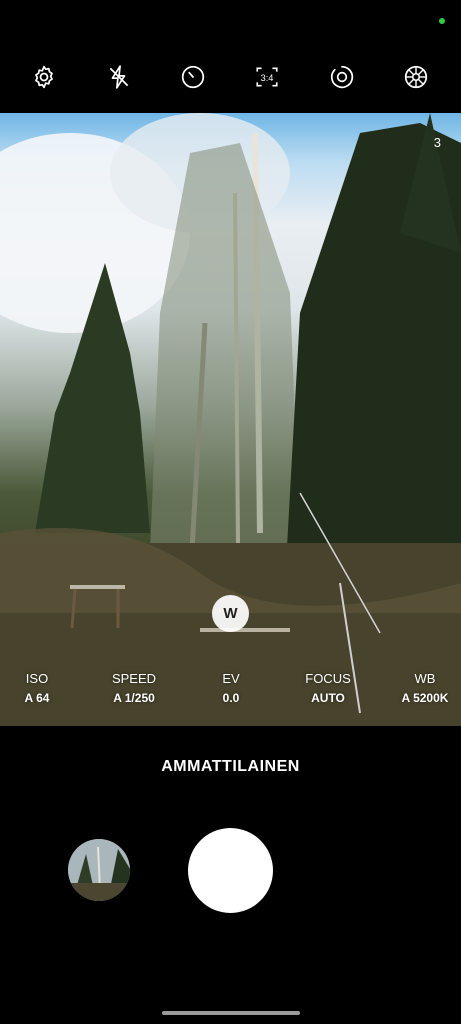  I want to click on timer-icon, so click(193, 77).